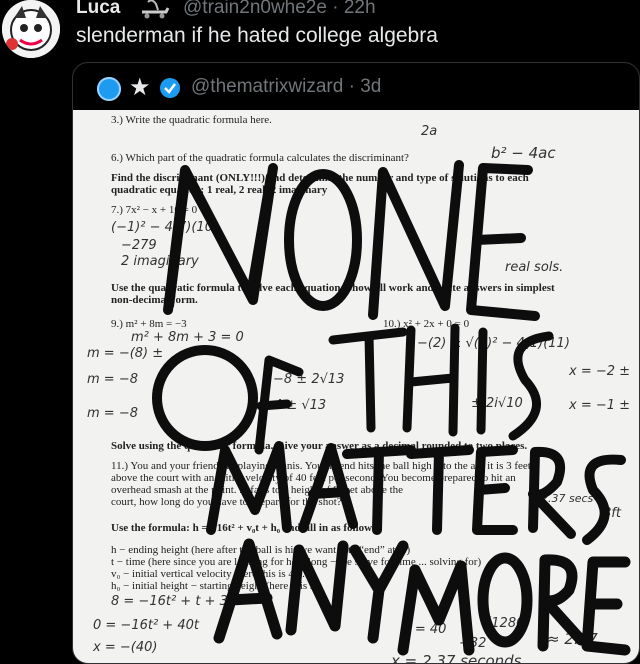  I want to click on avatar-drawing, so click(31, 29).